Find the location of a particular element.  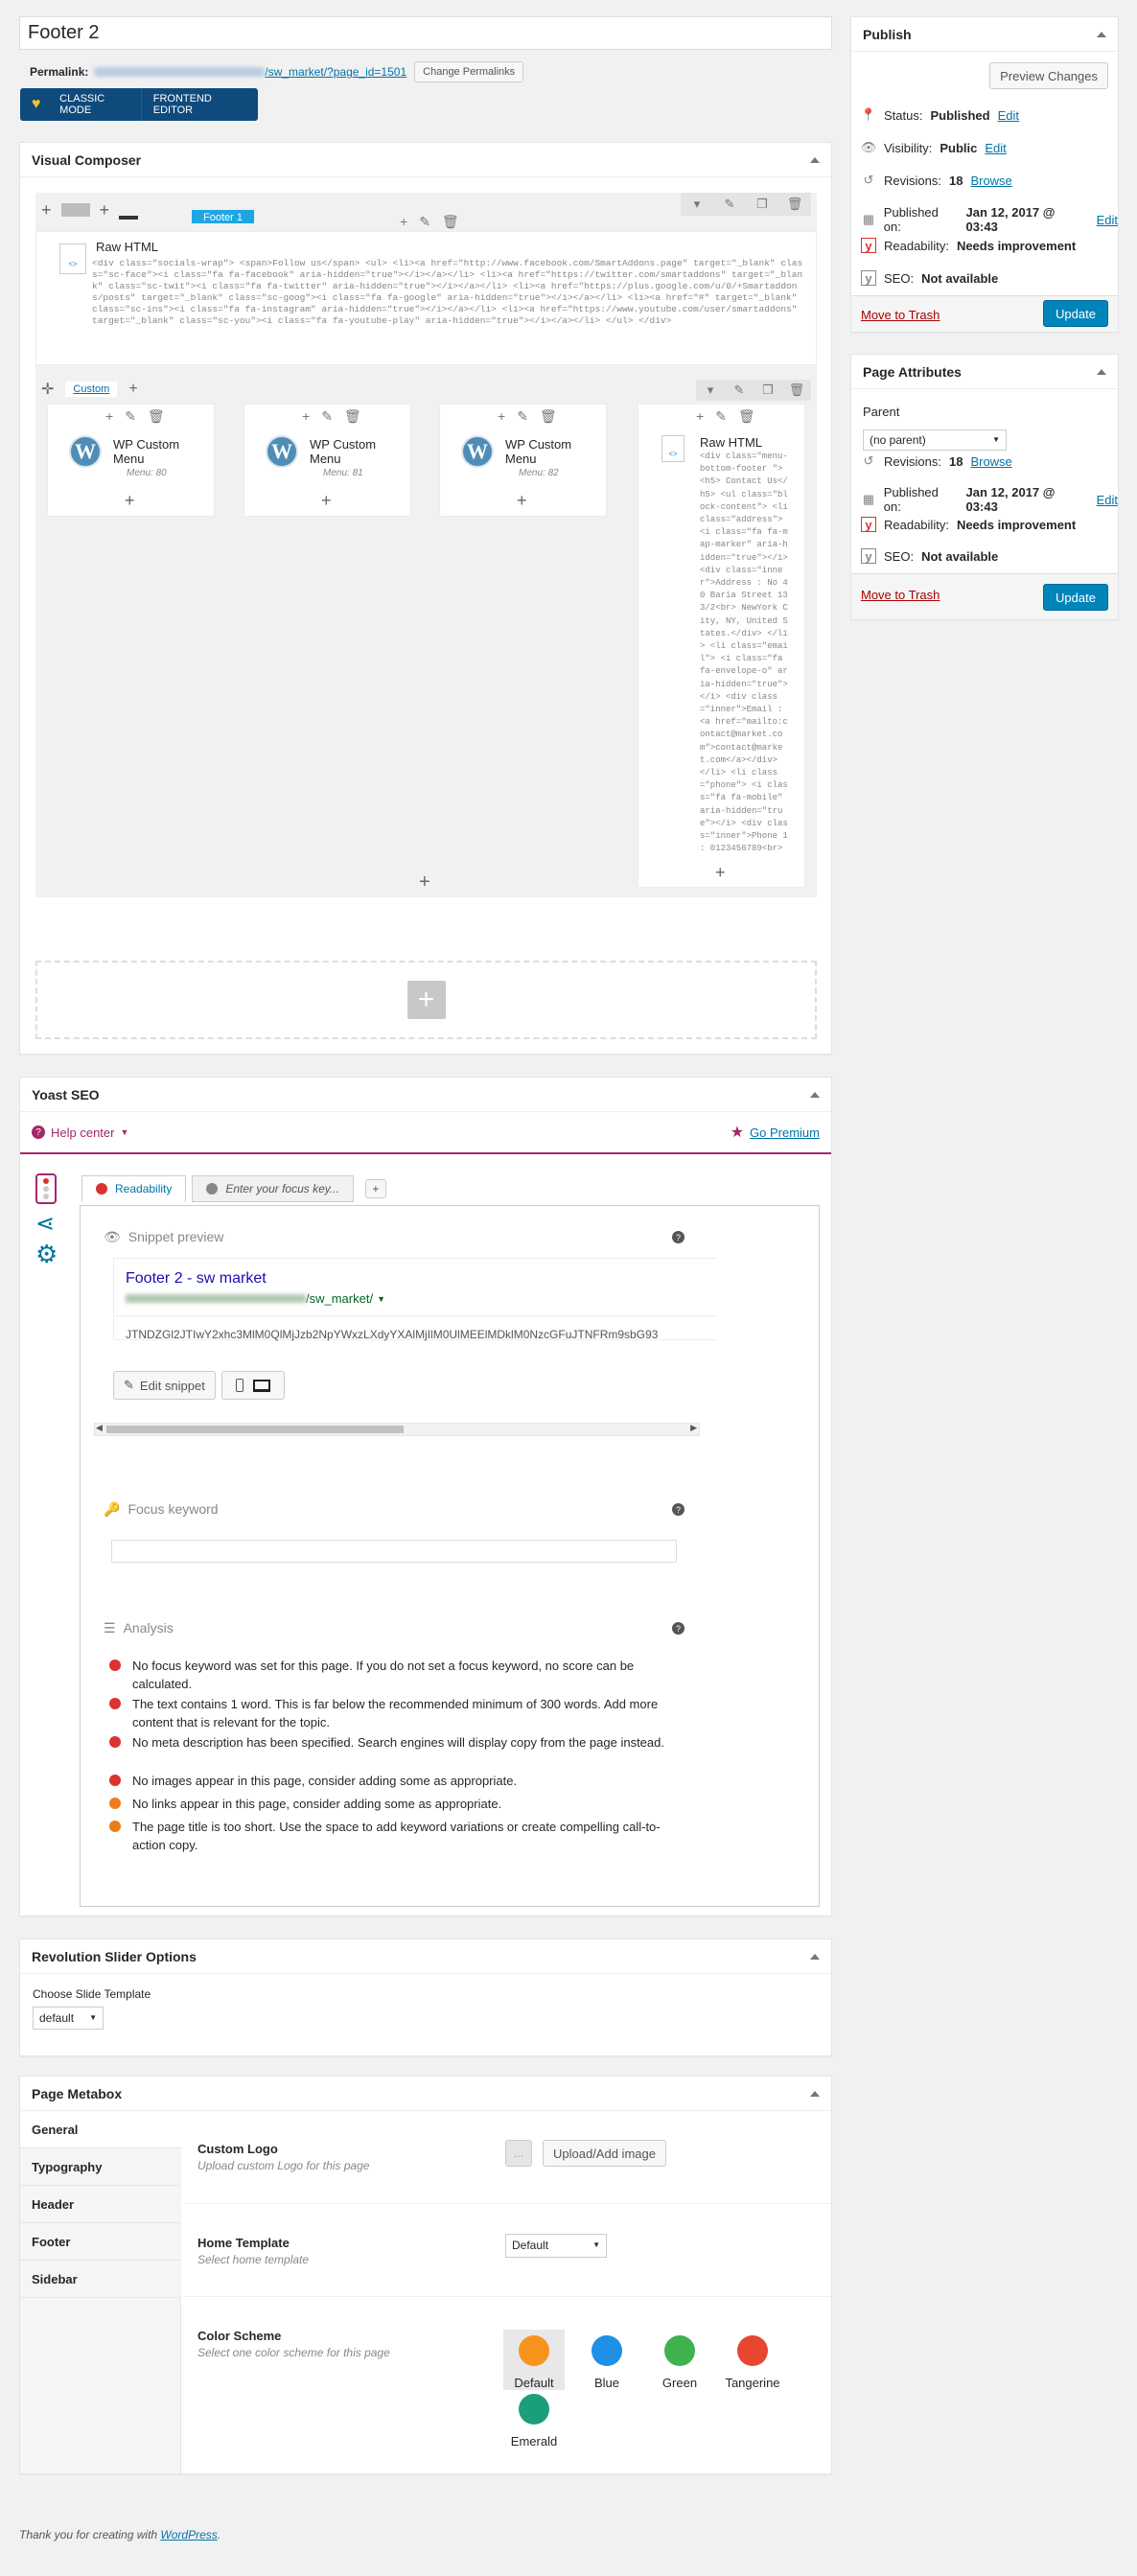

vc-header: Visual Composer is located at coordinates (425, 160).